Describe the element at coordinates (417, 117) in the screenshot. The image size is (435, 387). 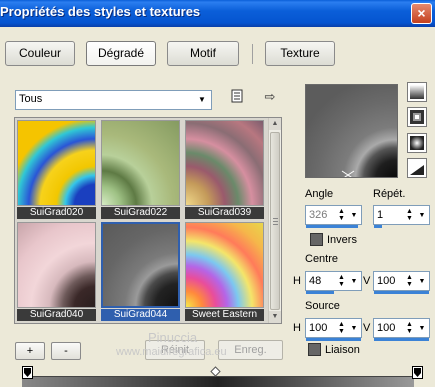
I see `rectangular-style-icon` at that location.